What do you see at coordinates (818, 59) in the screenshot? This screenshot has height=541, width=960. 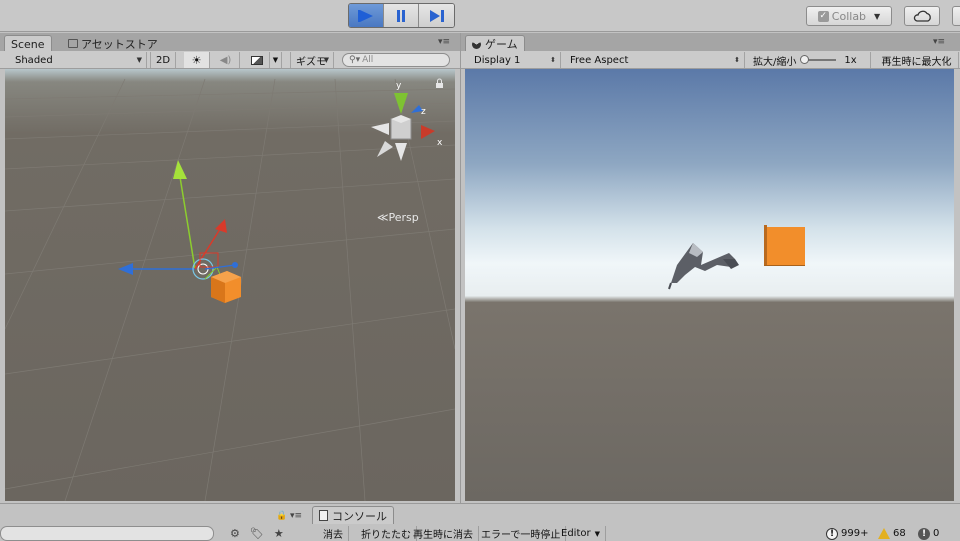 I see `scale-slider` at bounding box center [818, 59].